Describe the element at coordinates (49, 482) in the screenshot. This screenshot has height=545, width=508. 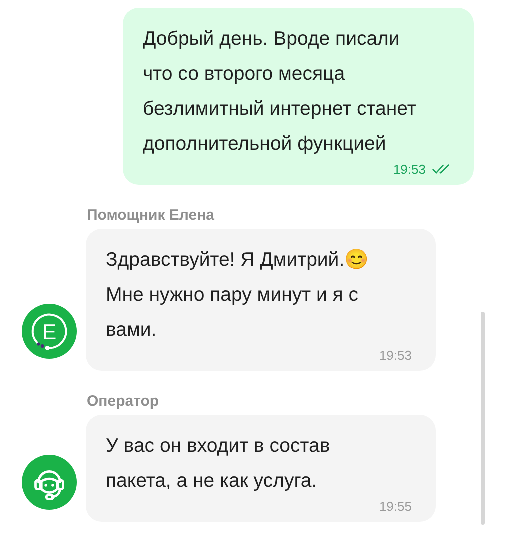
I see `operator-avatar-icon` at that location.